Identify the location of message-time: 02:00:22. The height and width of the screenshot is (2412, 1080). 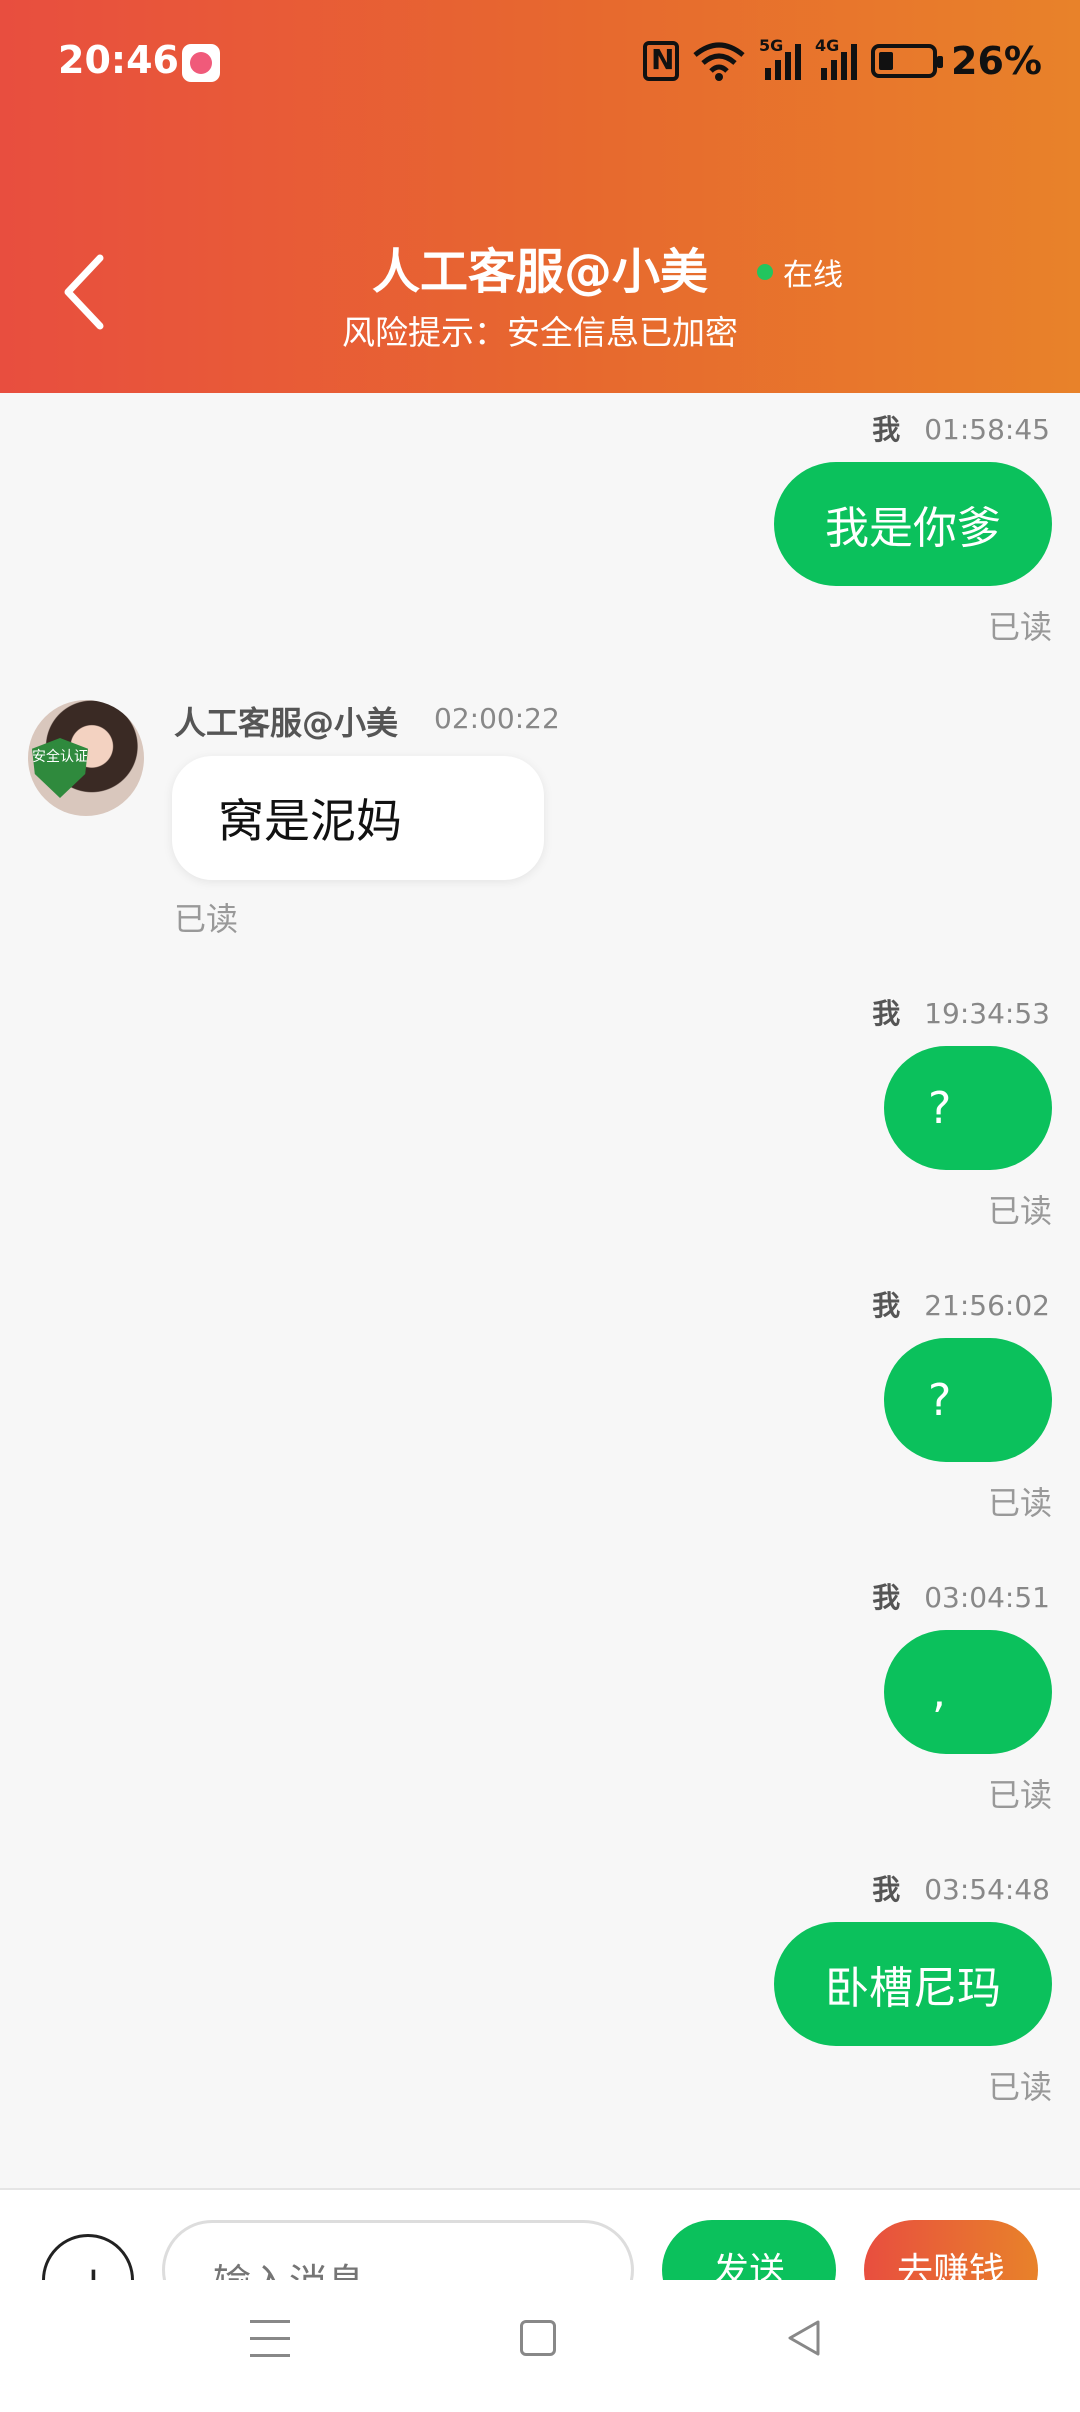
(497, 718).